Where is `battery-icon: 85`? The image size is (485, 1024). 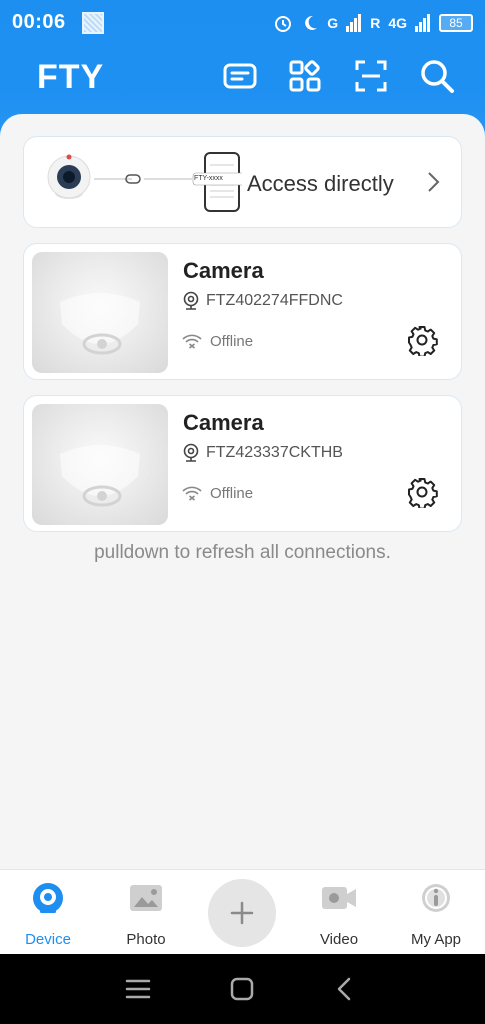 battery-icon: 85 is located at coordinates (456, 23).